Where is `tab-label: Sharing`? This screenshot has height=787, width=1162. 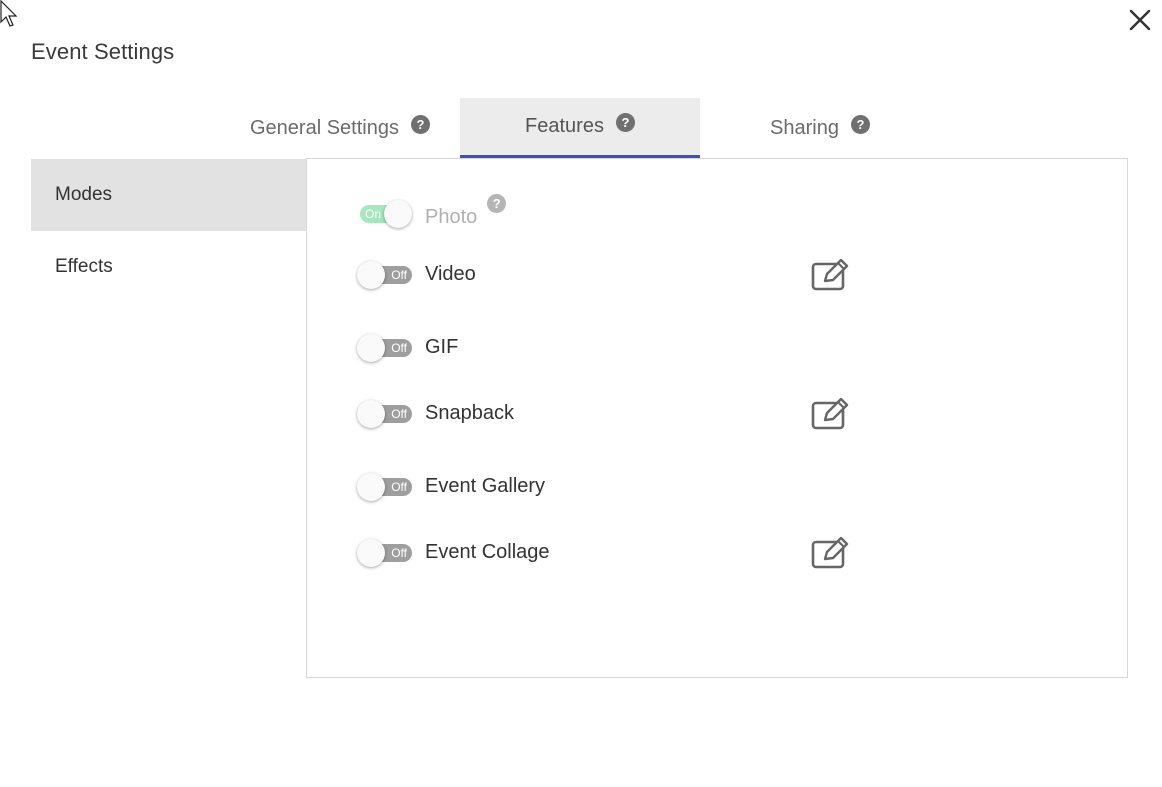 tab-label: Sharing is located at coordinates (804, 127).